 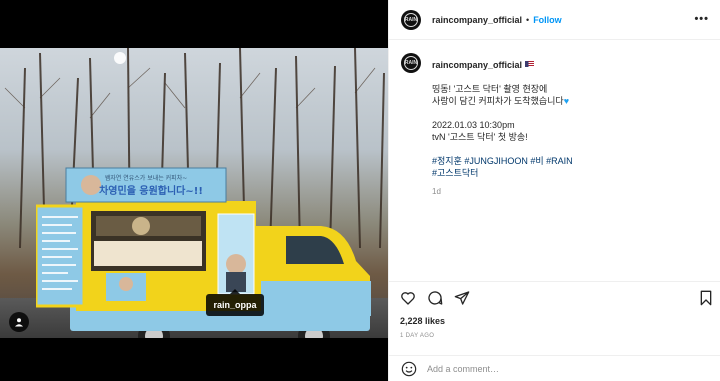 I want to click on more-options-icon: •••, so click(x=701, y=19).